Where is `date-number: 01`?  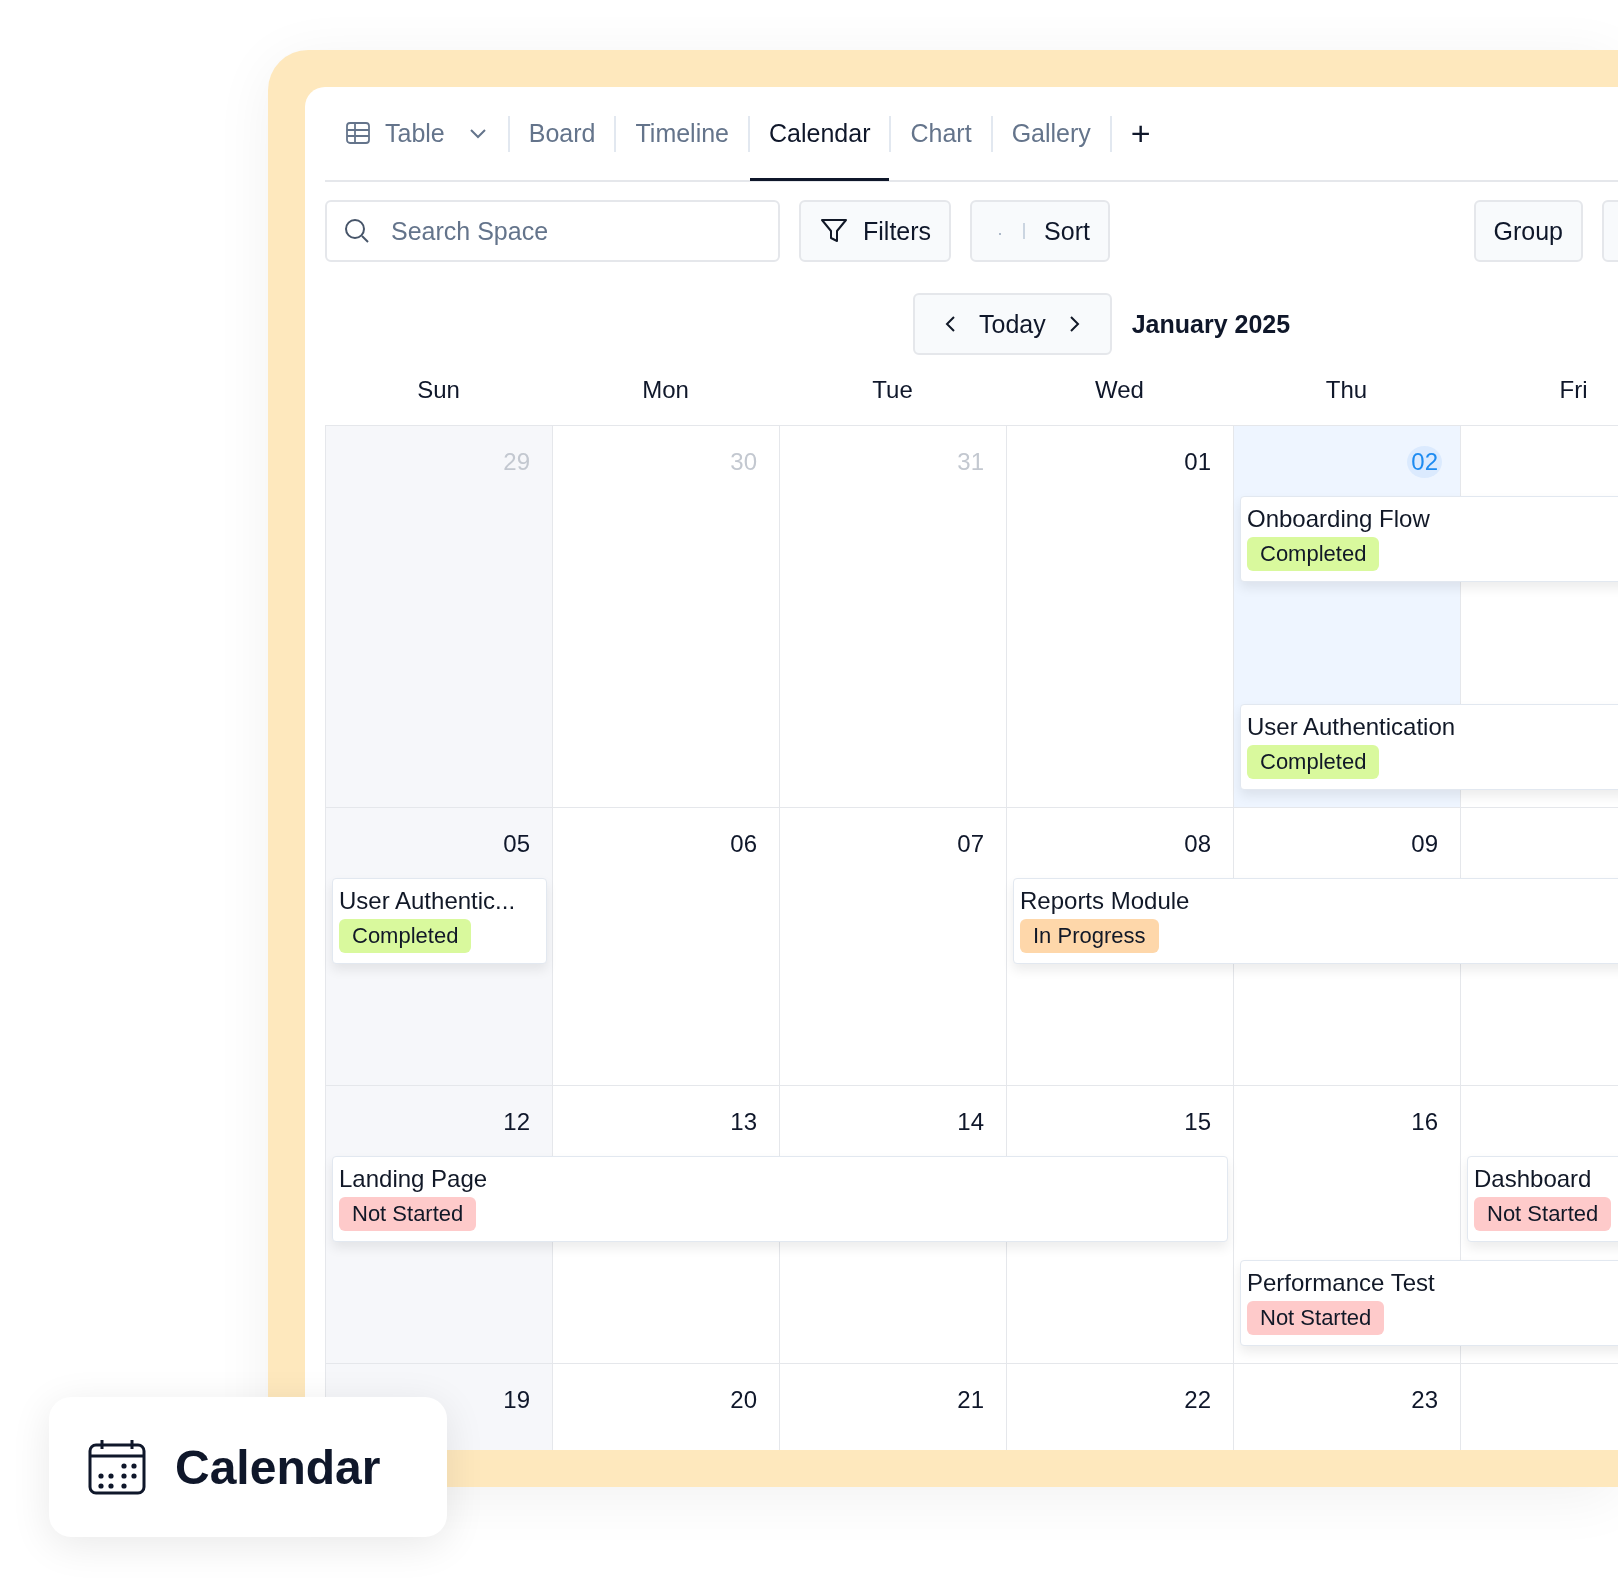
date-number: 01 is located at coordinates (1197, 462).